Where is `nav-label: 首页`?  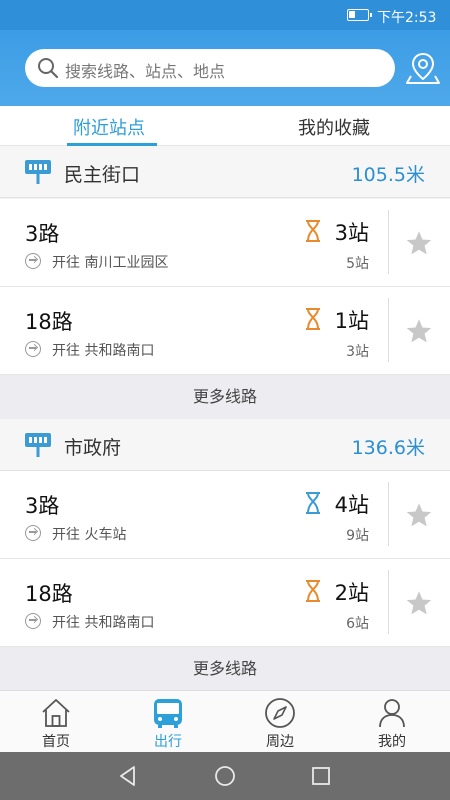 nav-label: 首页 is located at coordinates (56, 742).